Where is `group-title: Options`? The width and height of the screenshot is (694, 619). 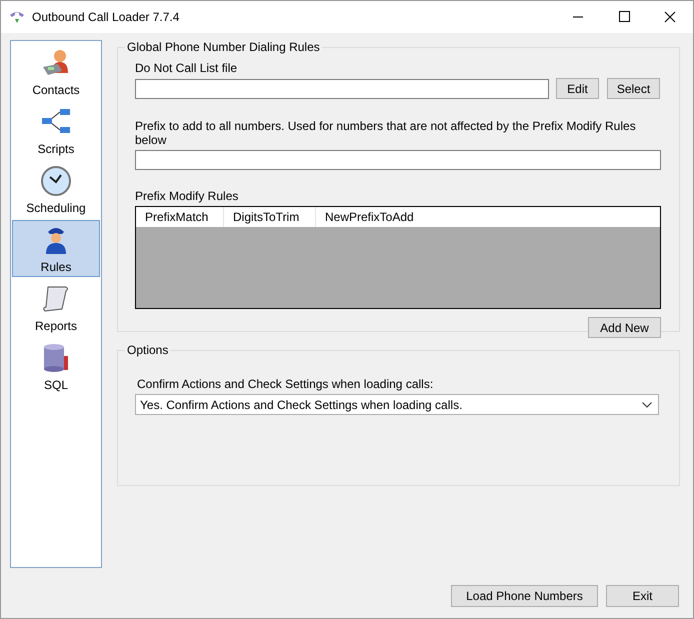
group-title: Options is located at coordinates (148, 350).